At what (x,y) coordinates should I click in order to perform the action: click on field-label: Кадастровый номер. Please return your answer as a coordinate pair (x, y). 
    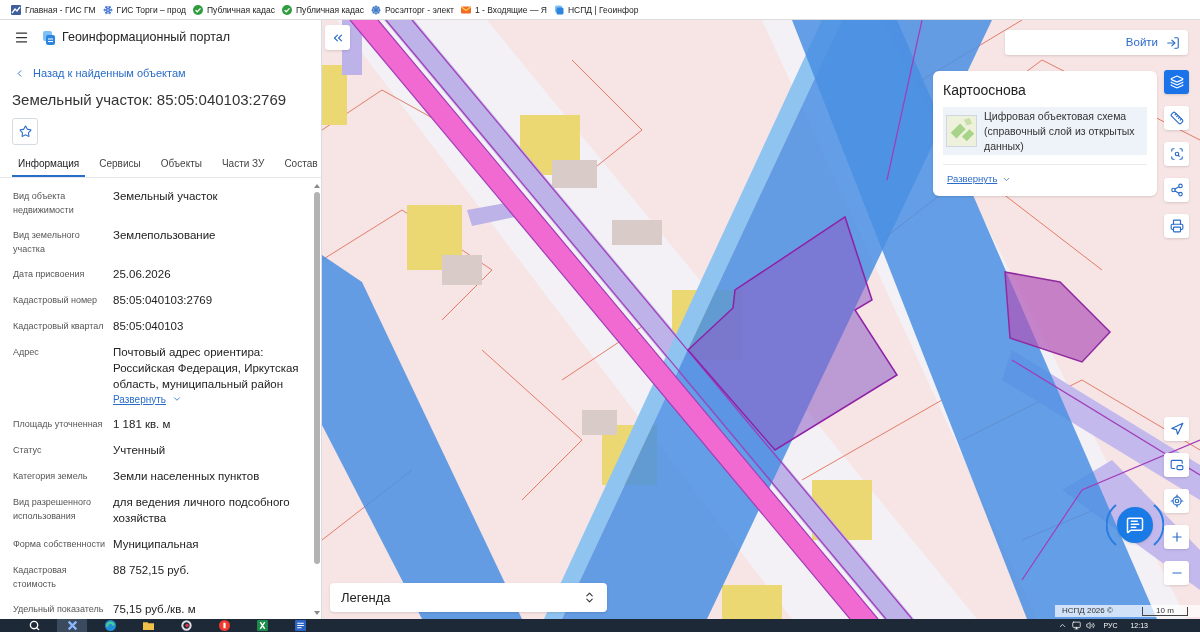
    Looking at the image, I should click on (56, 300).